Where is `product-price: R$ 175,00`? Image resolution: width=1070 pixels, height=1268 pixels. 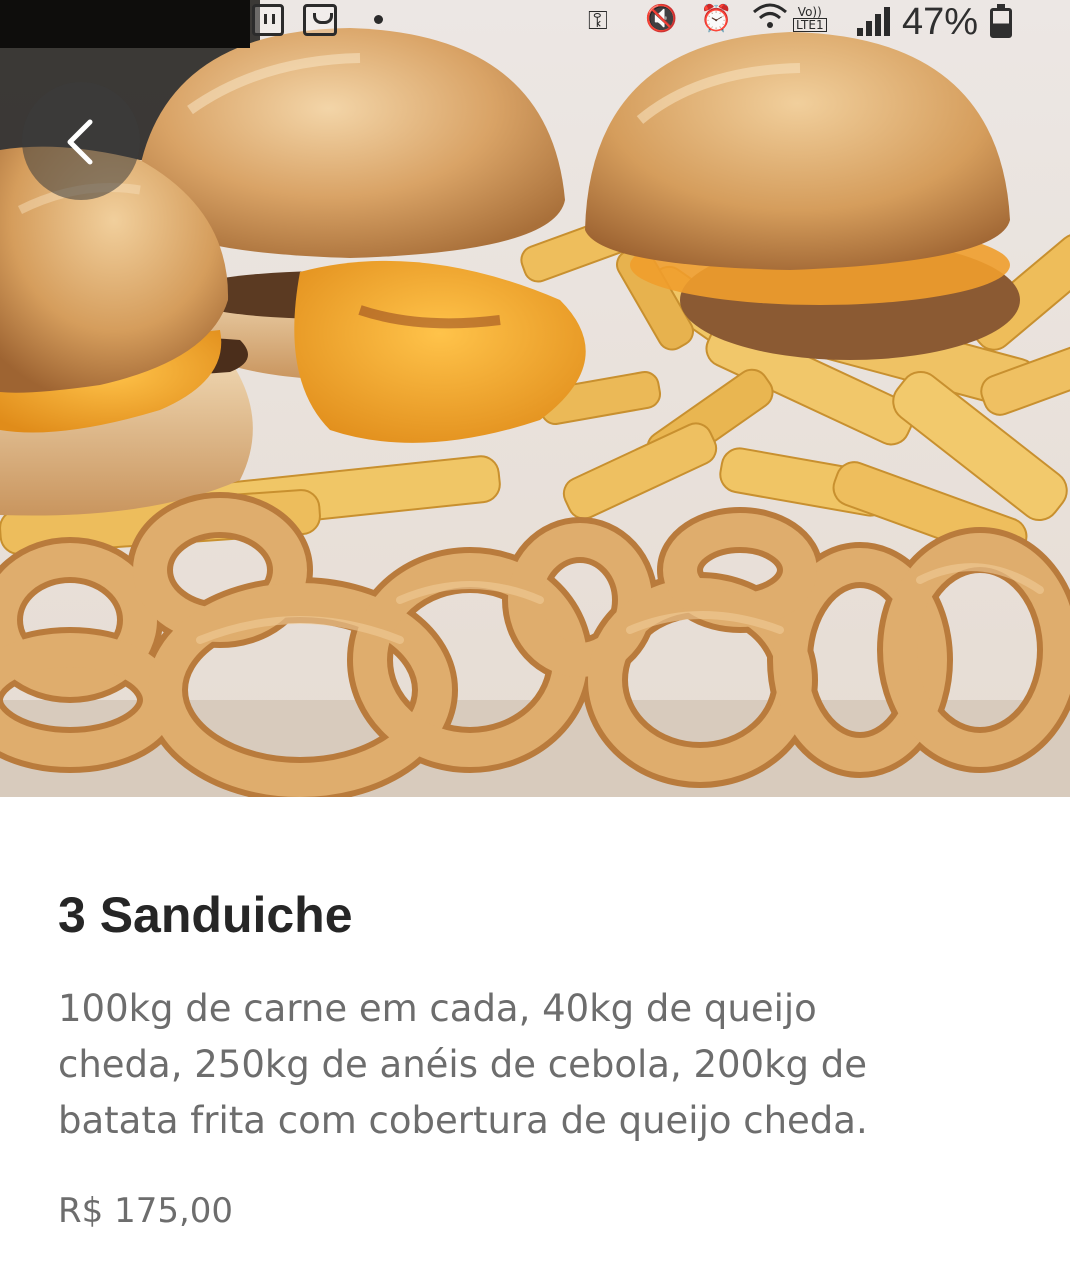 product-price: R$ 175,00 is located at coordinates (146, 1211).